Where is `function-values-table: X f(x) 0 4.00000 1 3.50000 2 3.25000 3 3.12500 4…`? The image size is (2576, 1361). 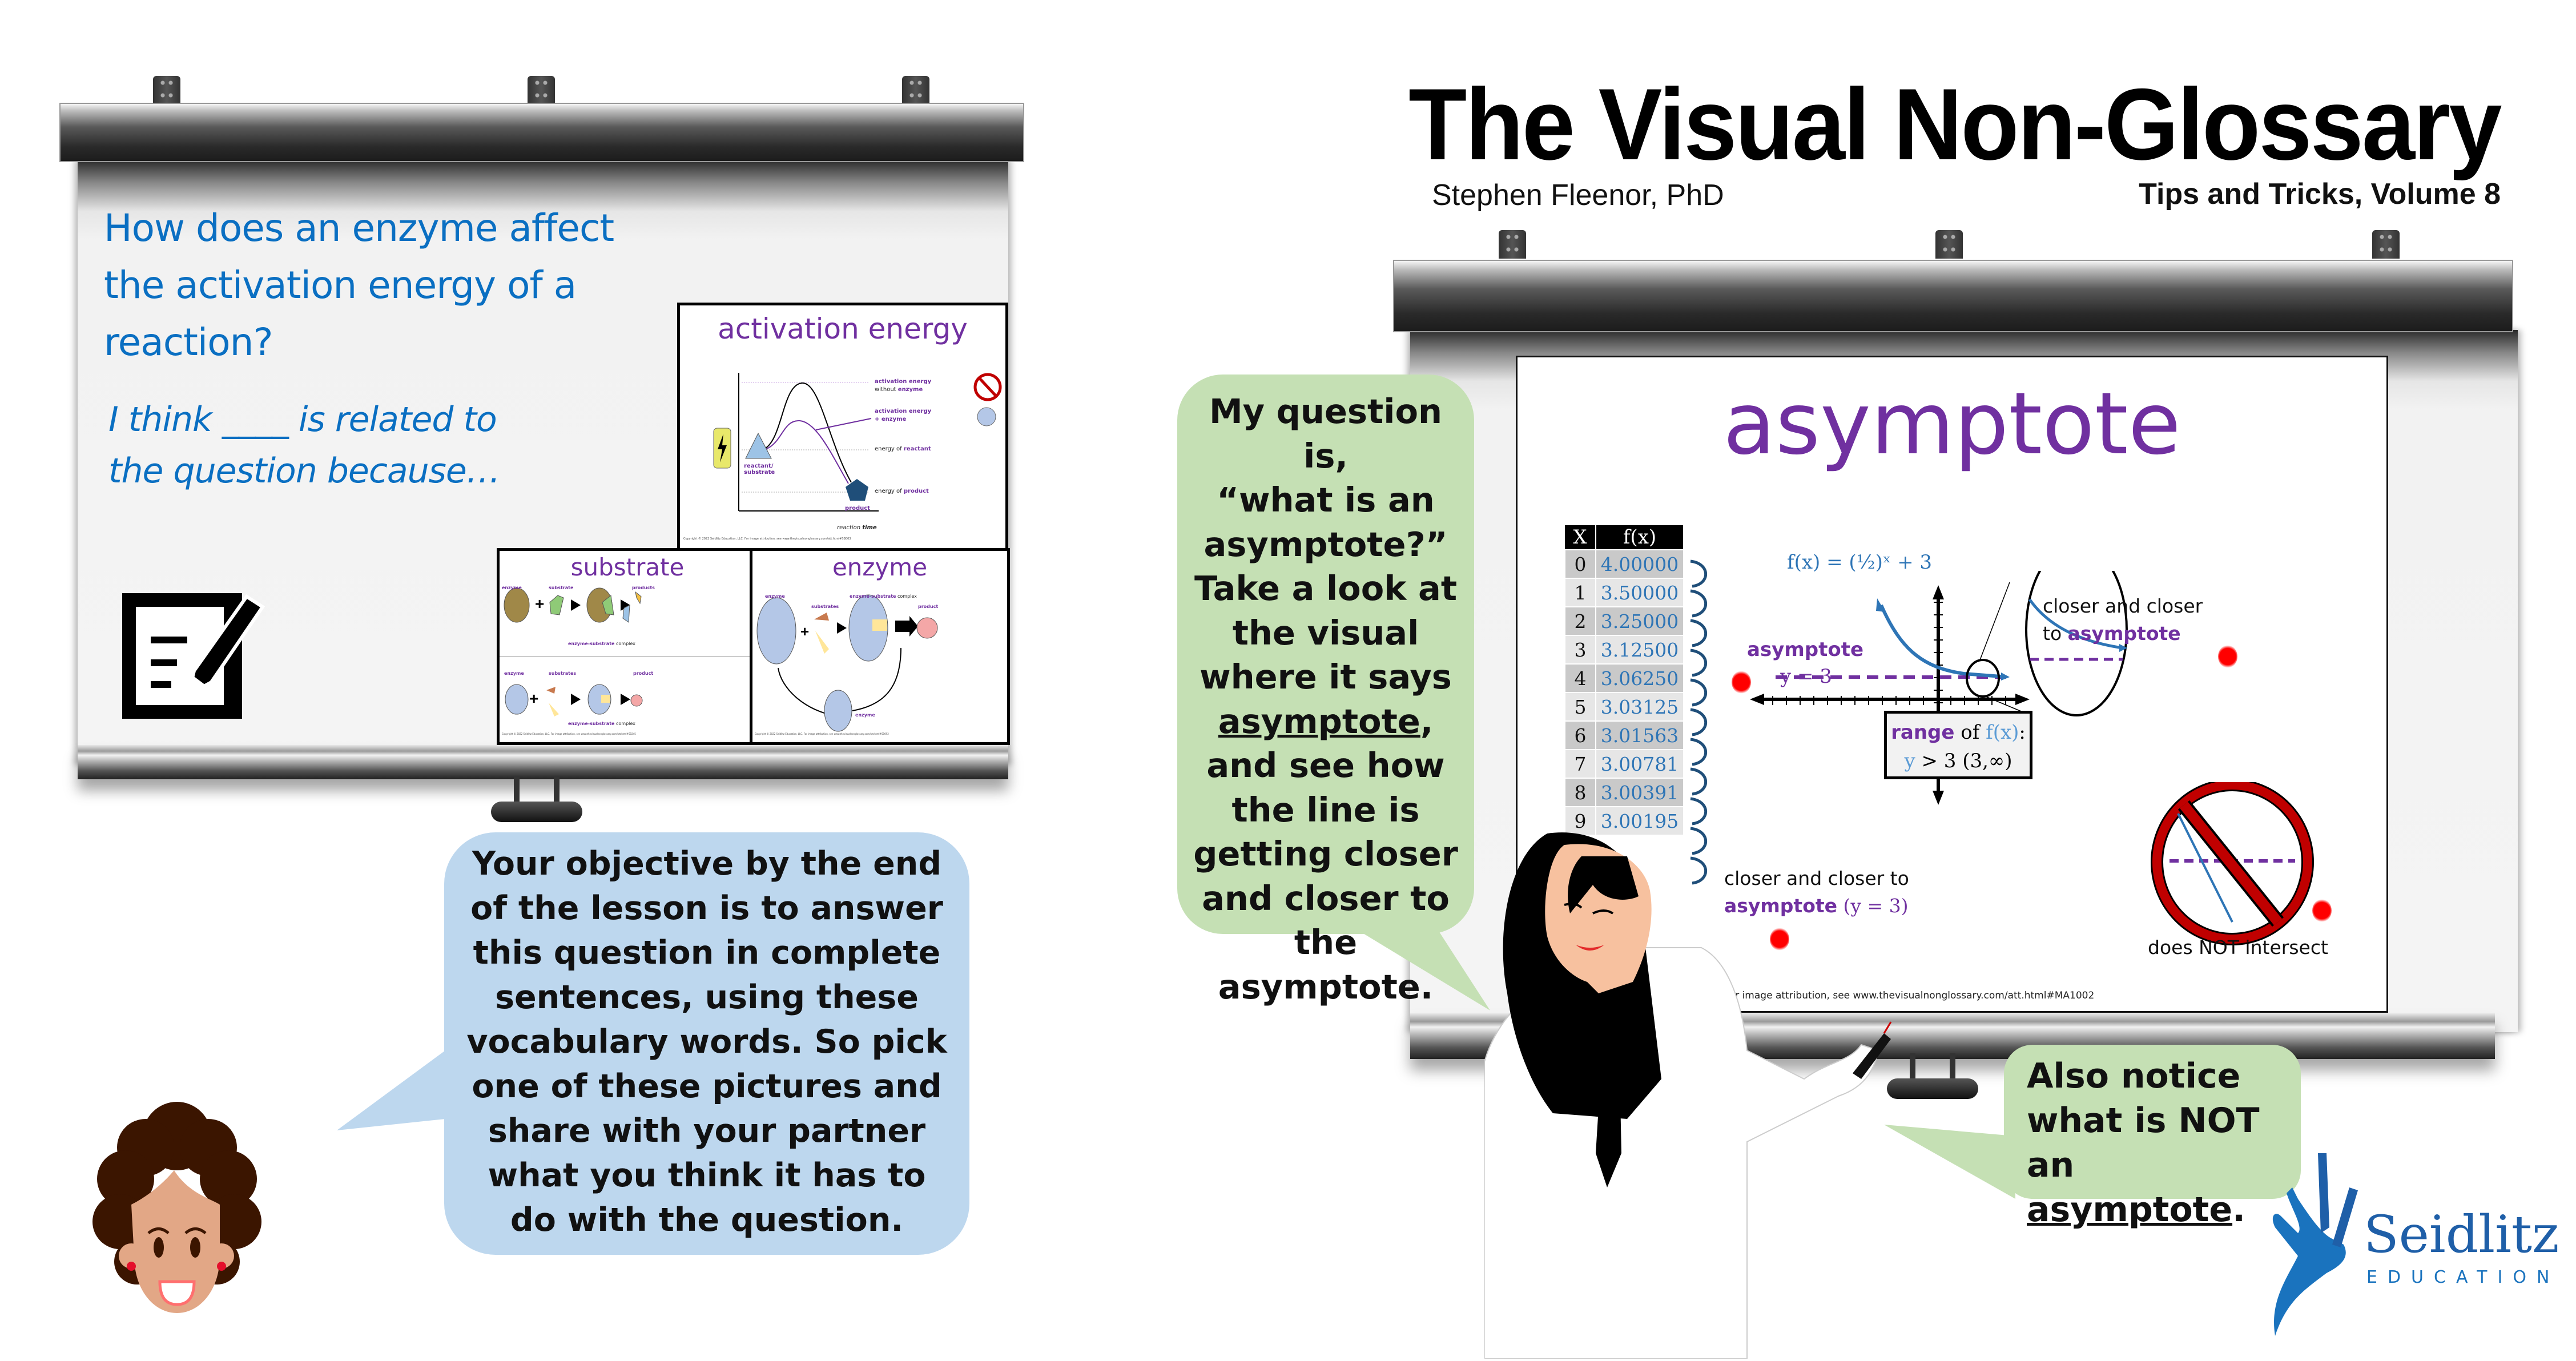 function-values-table: X f(x) 0 4.00000 1 3.50000 2 3.25000 3 3.12500 4… is located at coordinates (1624, 680).